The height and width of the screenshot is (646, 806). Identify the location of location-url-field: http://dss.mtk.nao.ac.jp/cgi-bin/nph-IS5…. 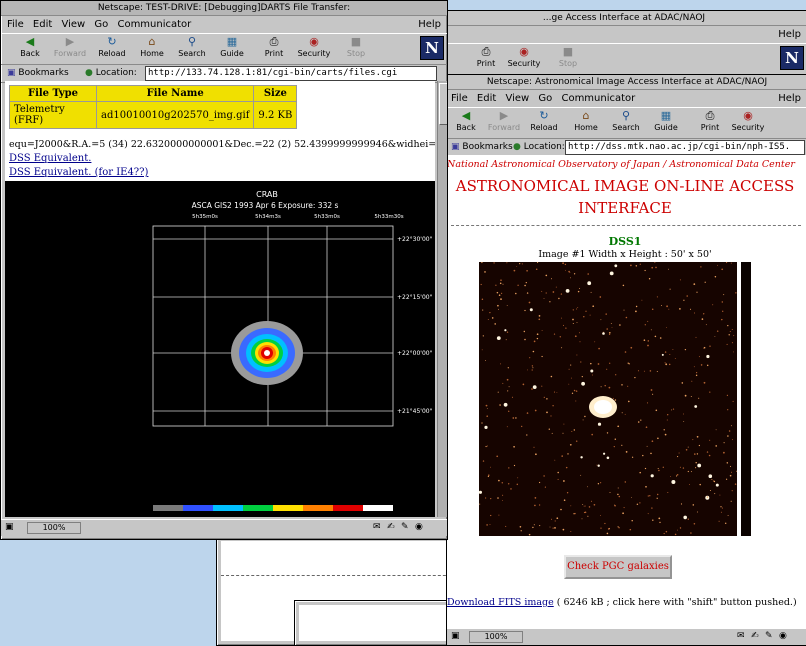
(685, 147).